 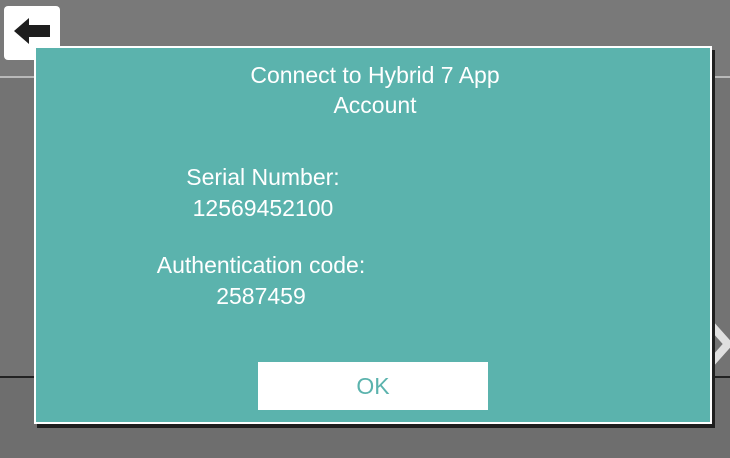 I want to click on dialog-title-line1: Connect to Hybrid 7 App, so click(x=375, y=75).